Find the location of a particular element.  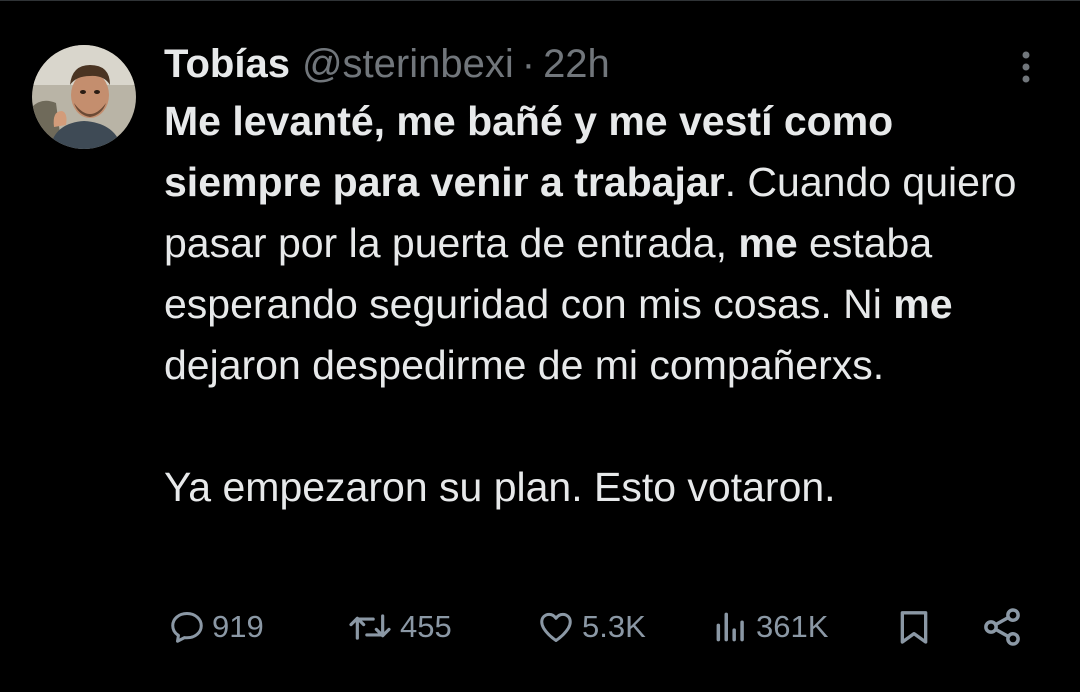

author-name: Tobías is located at coordinates (227, 64).